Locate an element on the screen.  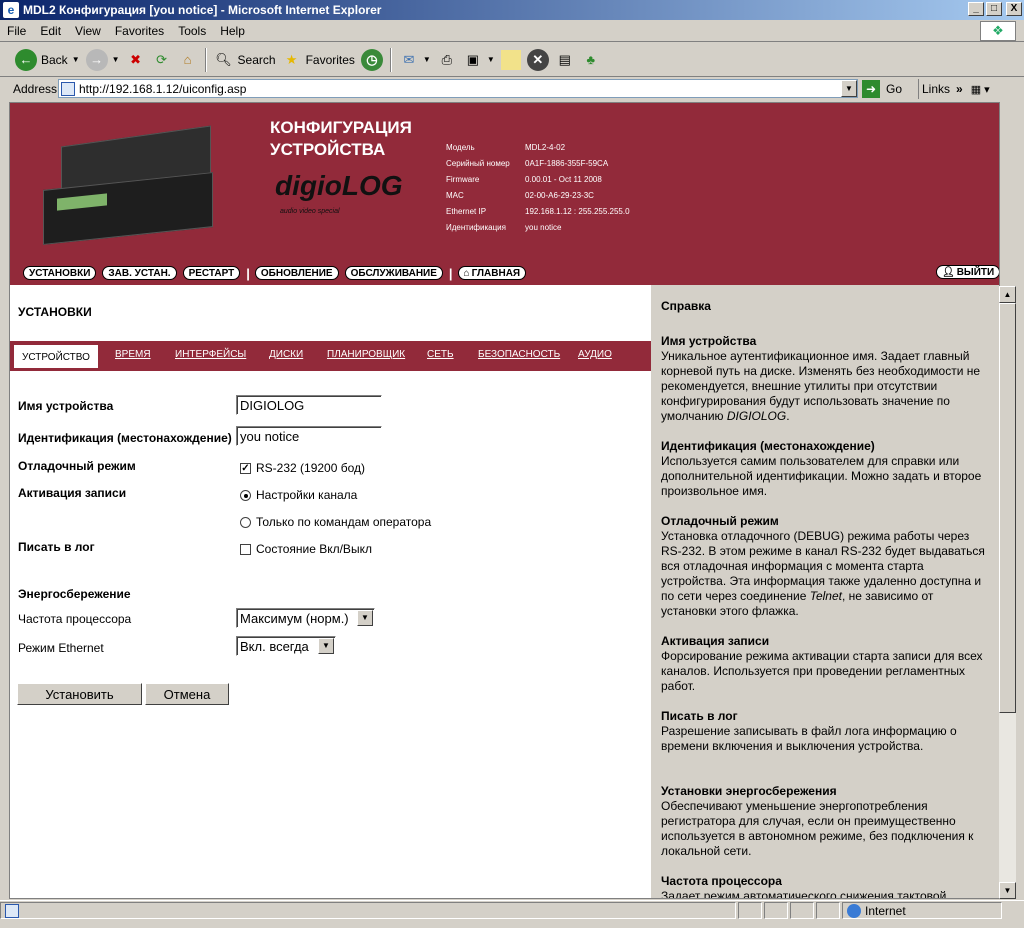
search-button: 🔍︎ Search is located at coordinates (245, 60).